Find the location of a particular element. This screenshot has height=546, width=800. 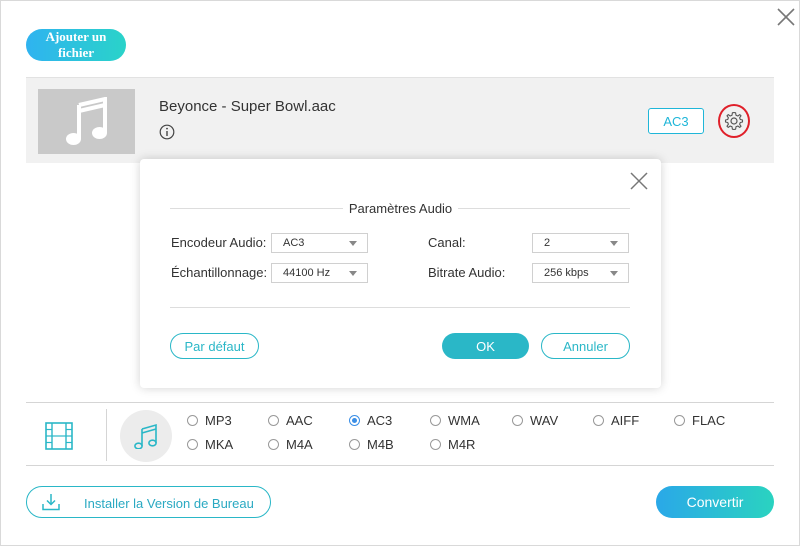

dialog-divider is located at coordinates (400, 307).